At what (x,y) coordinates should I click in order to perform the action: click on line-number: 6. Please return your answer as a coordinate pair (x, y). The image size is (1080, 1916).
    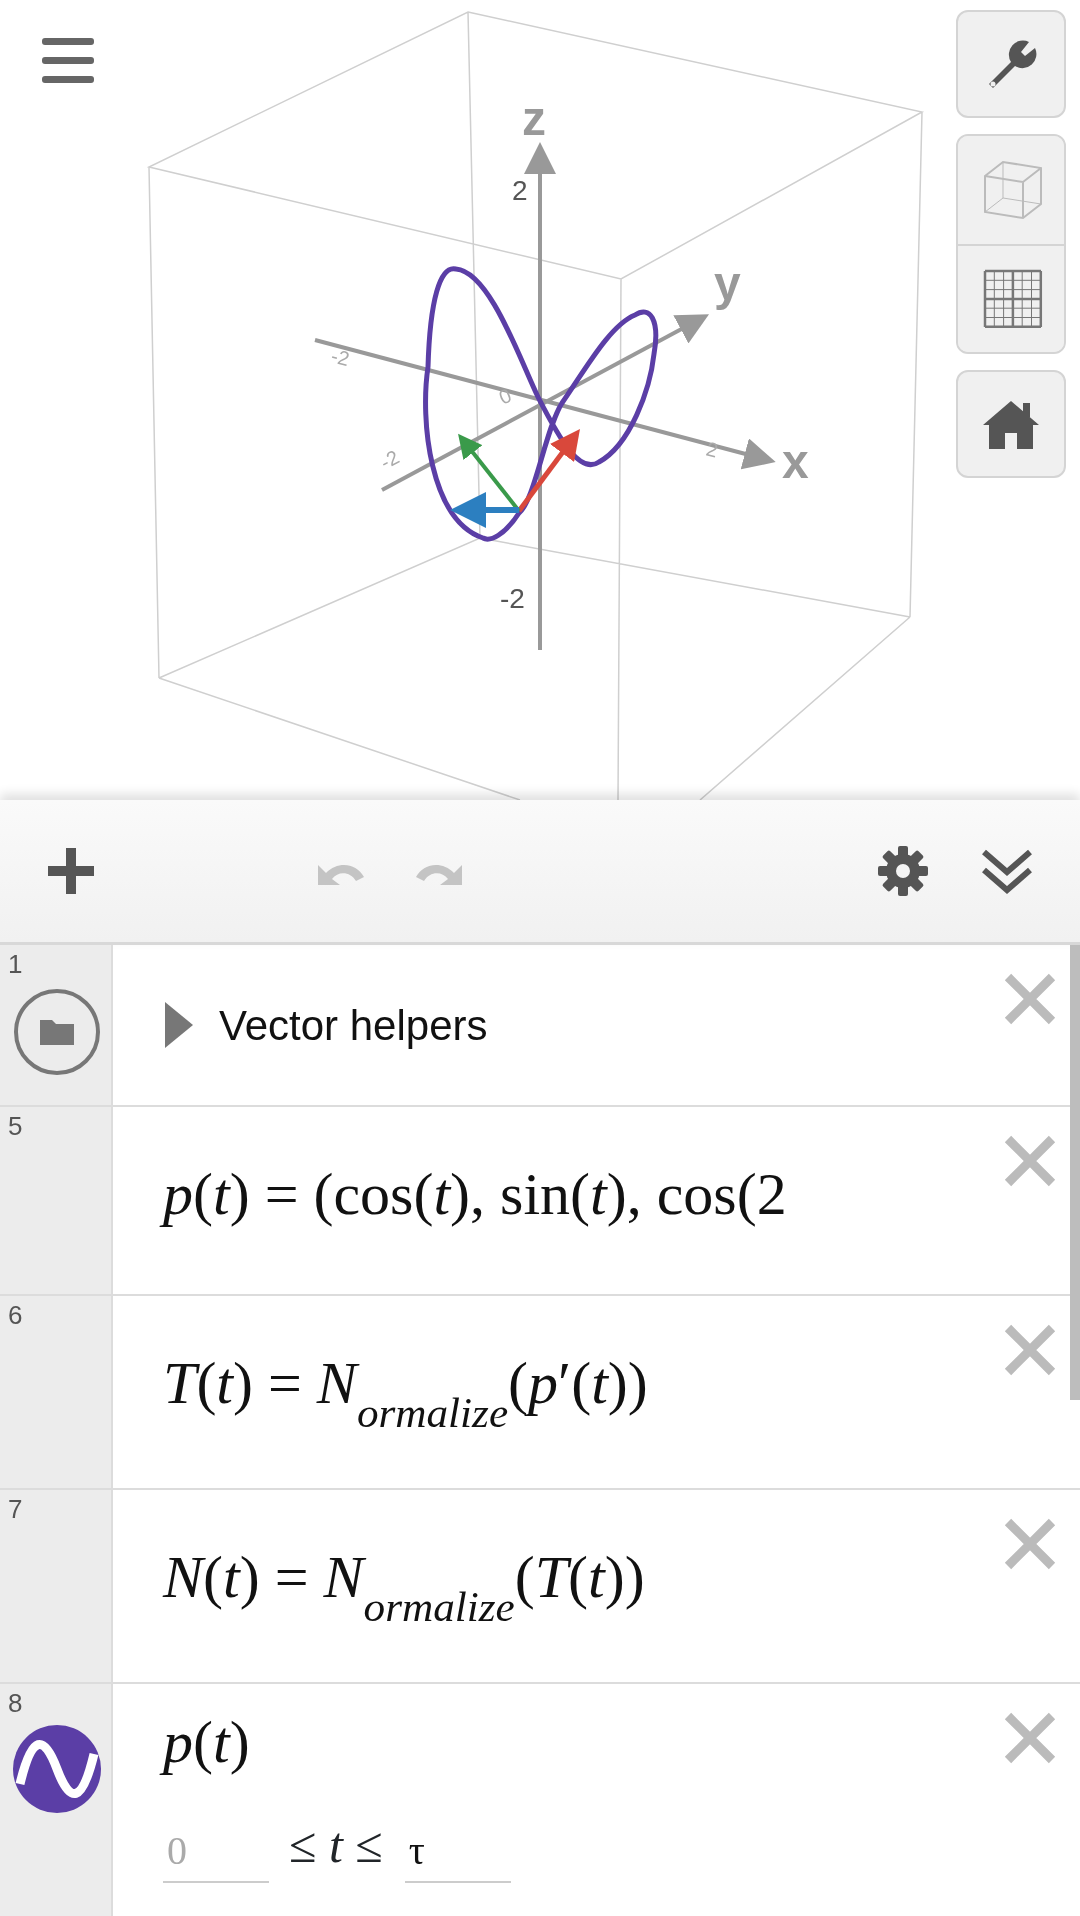
    Looking at the image, I should click on (15, 1315).